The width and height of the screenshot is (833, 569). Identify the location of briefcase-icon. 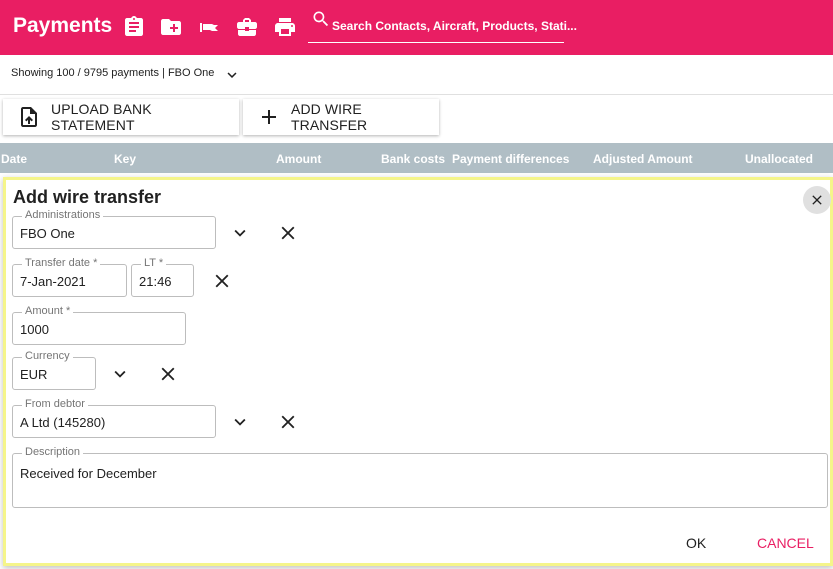
(247, 27).